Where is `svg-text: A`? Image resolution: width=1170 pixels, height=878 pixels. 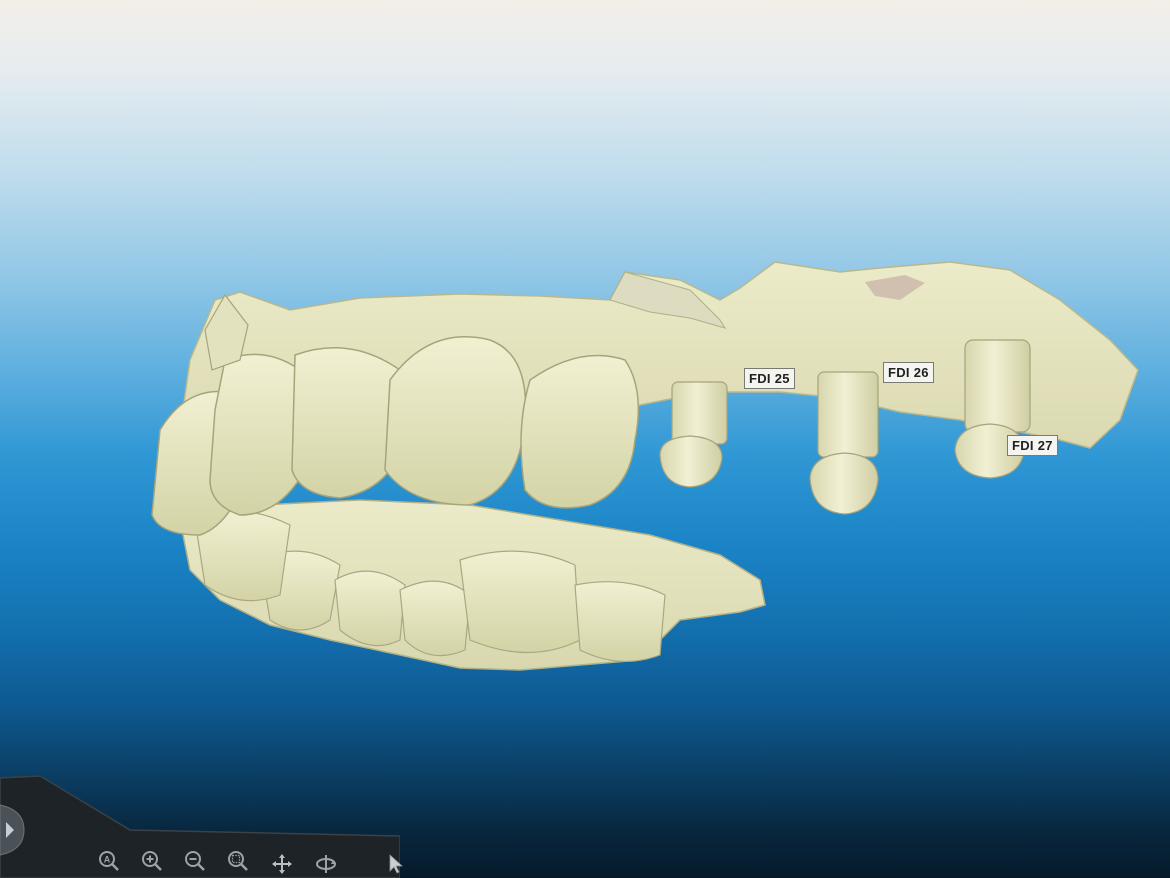
svg-text: A is located at coordinates (107, 860).